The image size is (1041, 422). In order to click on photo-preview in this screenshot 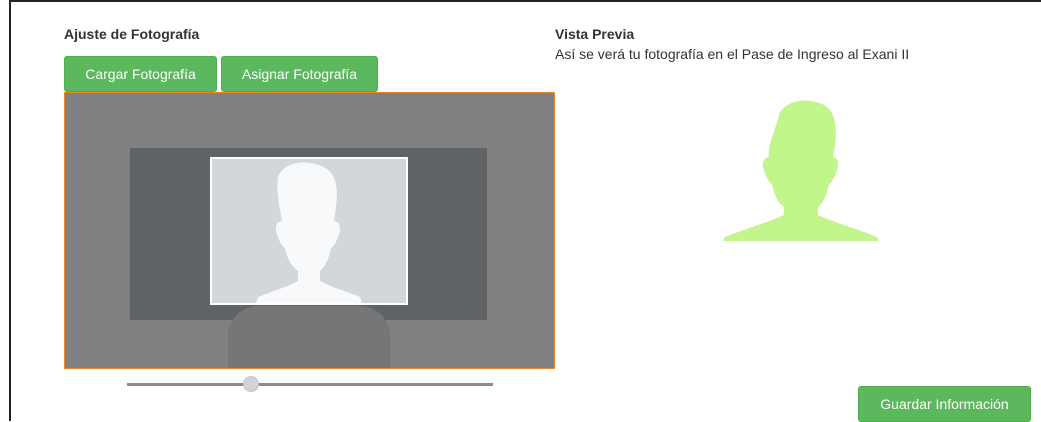, I will do `click(801, 168)`.